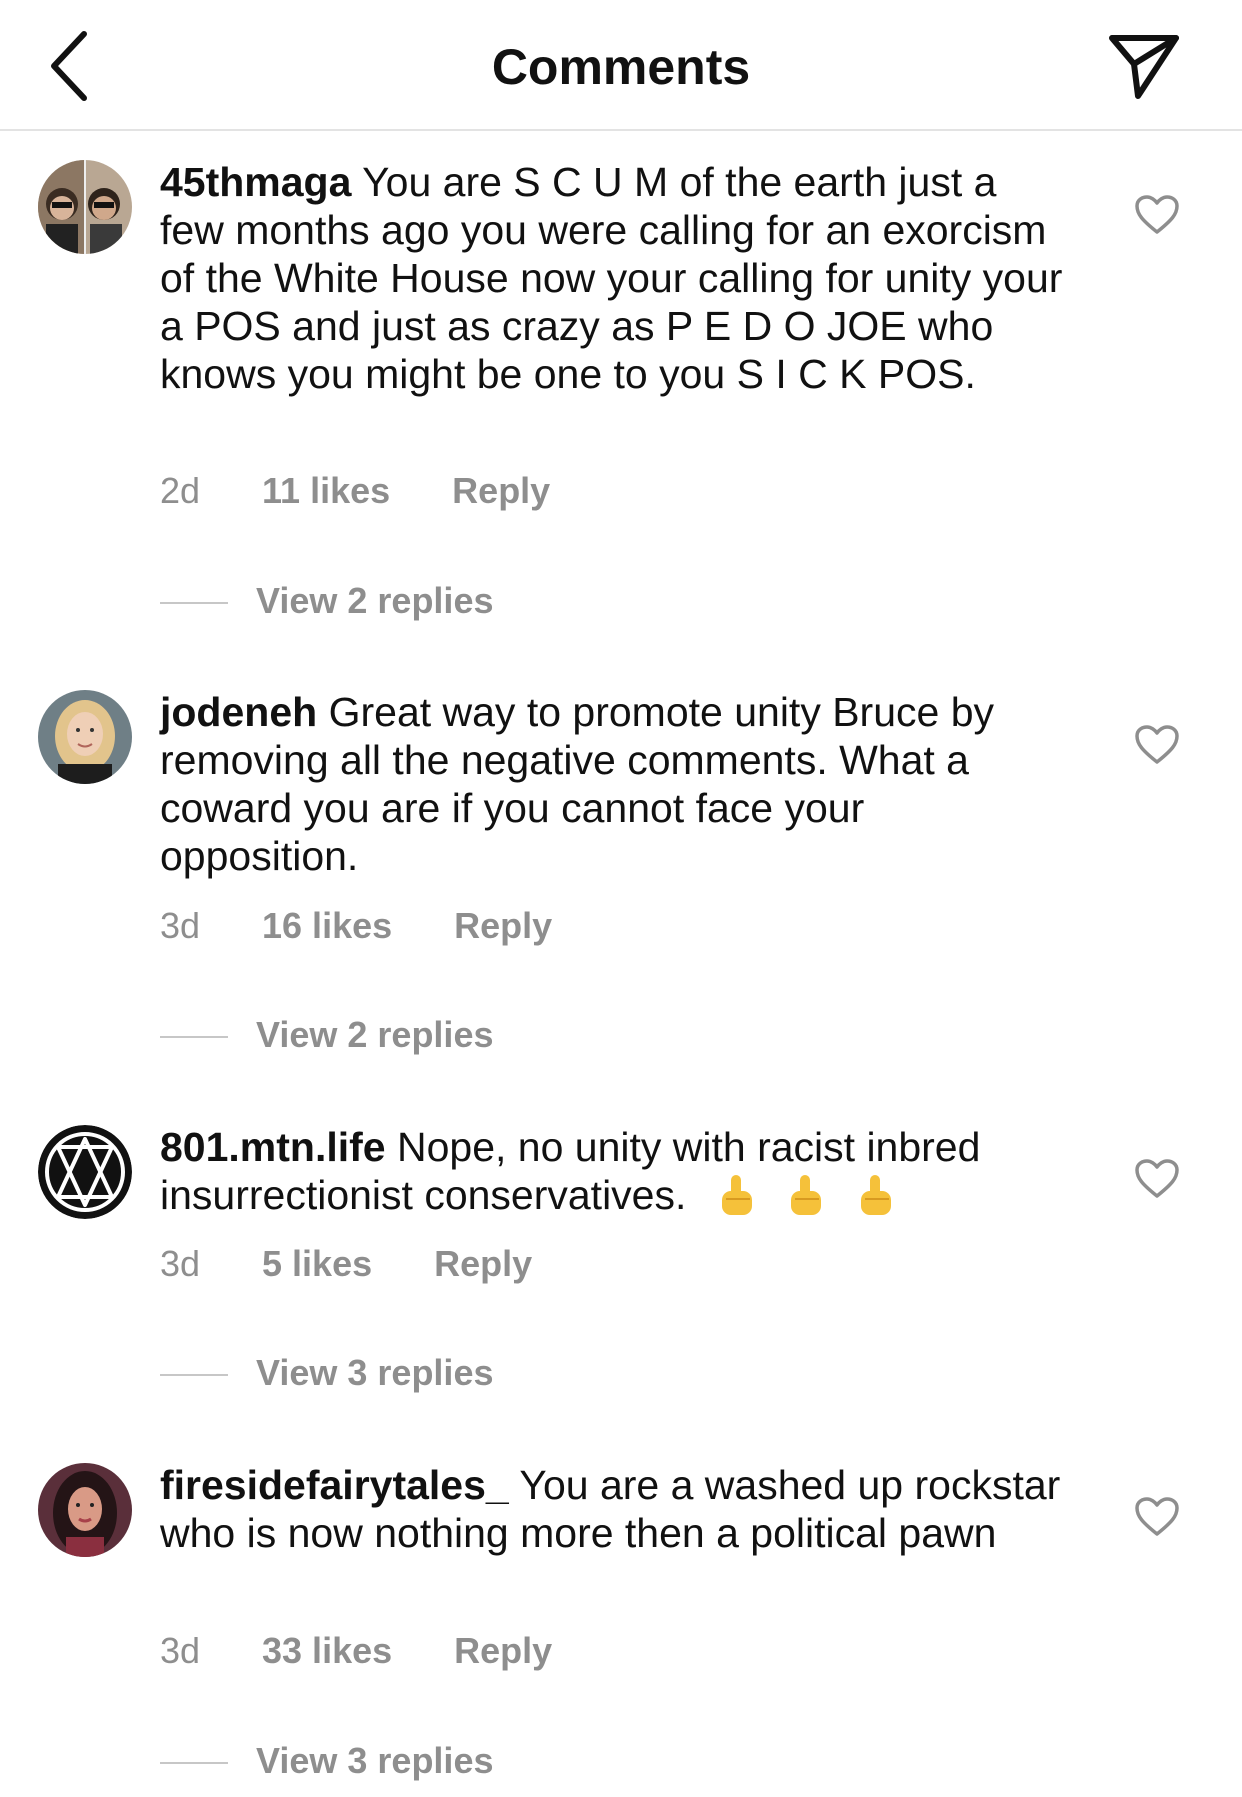  I want to click on comment-time: 2d, so click(180, 490).